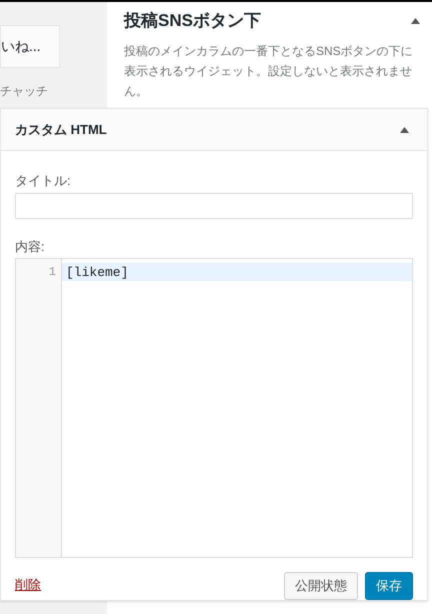  Describe the element at coordinates (43, 181) in the screenshot. I see `field-label: タイトル:` at that location.